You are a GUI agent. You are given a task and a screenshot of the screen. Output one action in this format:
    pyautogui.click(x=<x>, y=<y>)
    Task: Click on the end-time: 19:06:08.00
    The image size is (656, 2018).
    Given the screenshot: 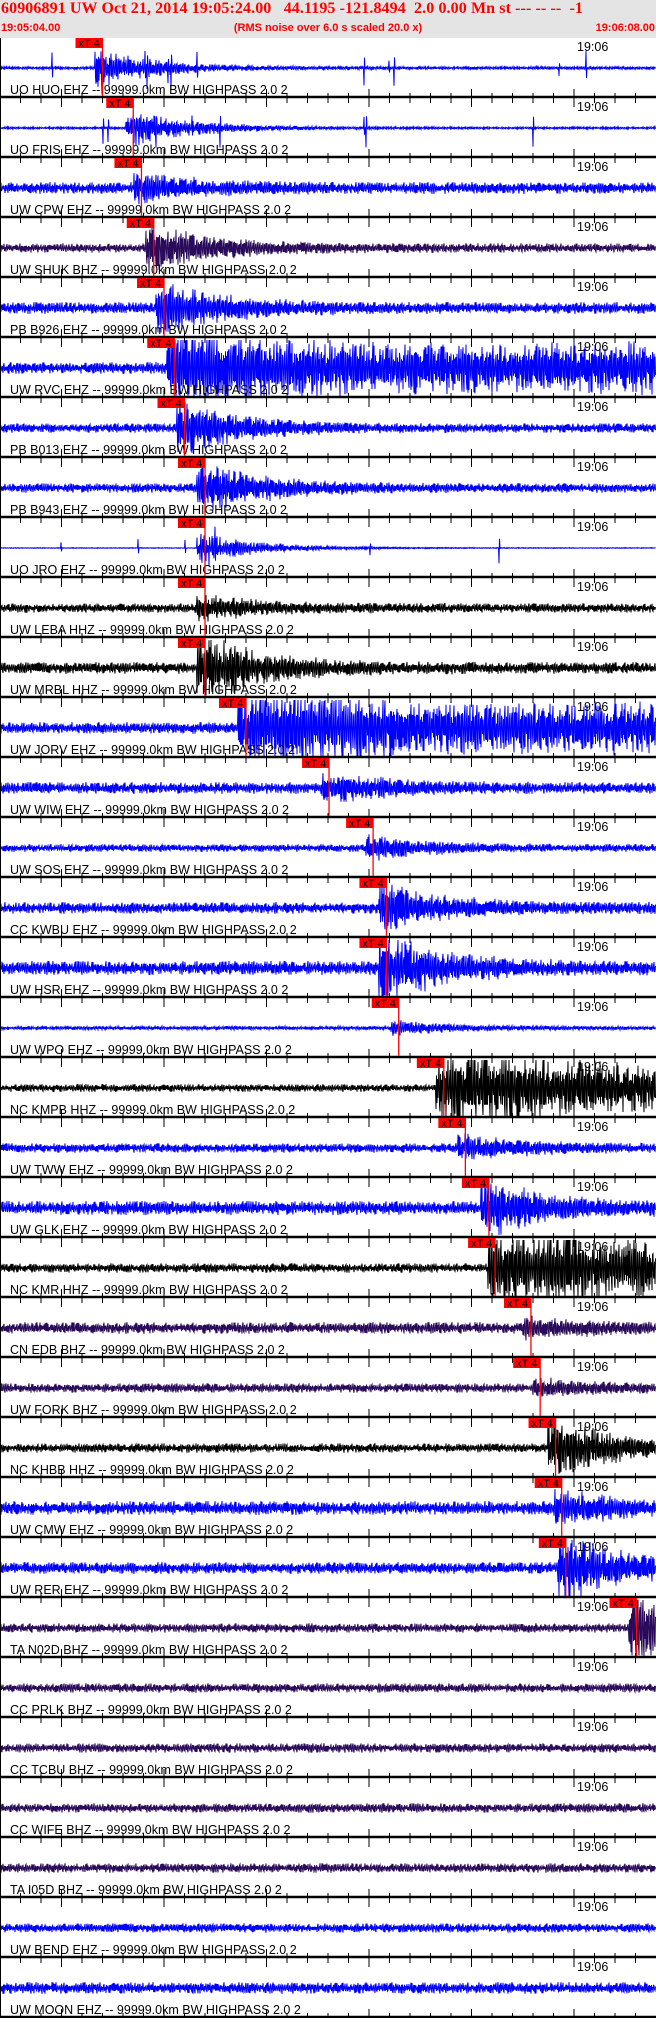 What is the action you would take?
    pyautogui.click(x=625, y=28)
    